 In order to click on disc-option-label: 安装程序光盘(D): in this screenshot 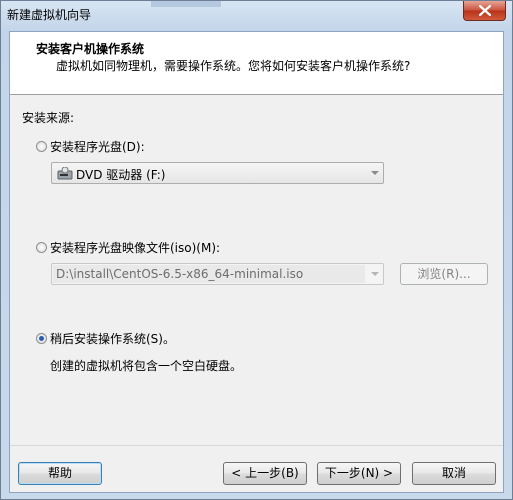, I will do `click(97, 146)`.